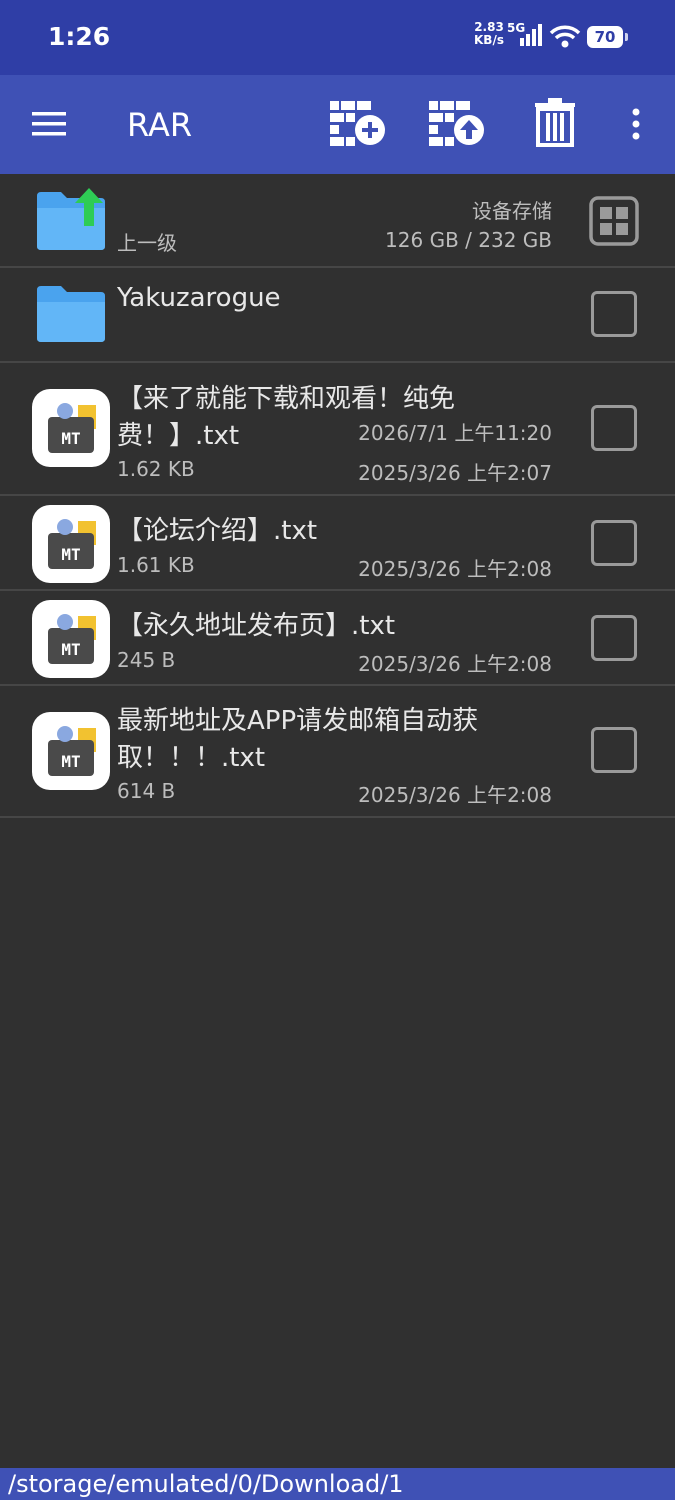  Describe the element at coordinates (156, 469) in the screenshot. I see `file-size: 1.62 KB` at that location.